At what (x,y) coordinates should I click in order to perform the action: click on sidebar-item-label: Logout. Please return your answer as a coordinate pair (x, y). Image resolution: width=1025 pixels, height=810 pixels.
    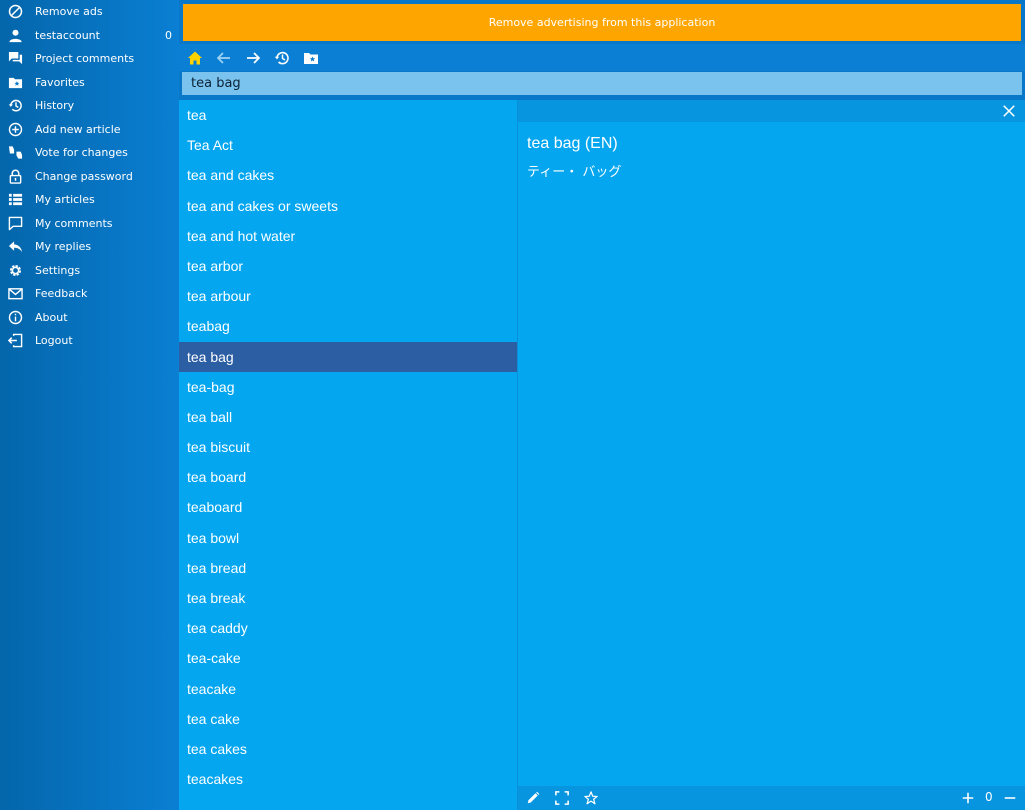
    Looking at the image, I should click on (54, 341).